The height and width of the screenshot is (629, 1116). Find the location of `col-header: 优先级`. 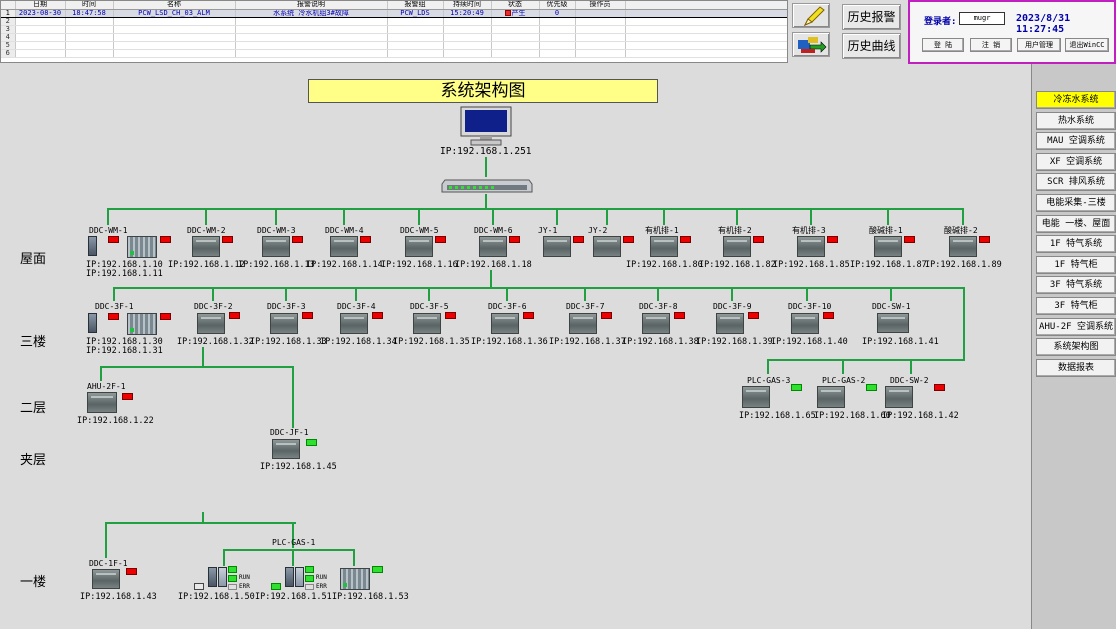

col-header: 优先级 is located at coordinates (557, 5).